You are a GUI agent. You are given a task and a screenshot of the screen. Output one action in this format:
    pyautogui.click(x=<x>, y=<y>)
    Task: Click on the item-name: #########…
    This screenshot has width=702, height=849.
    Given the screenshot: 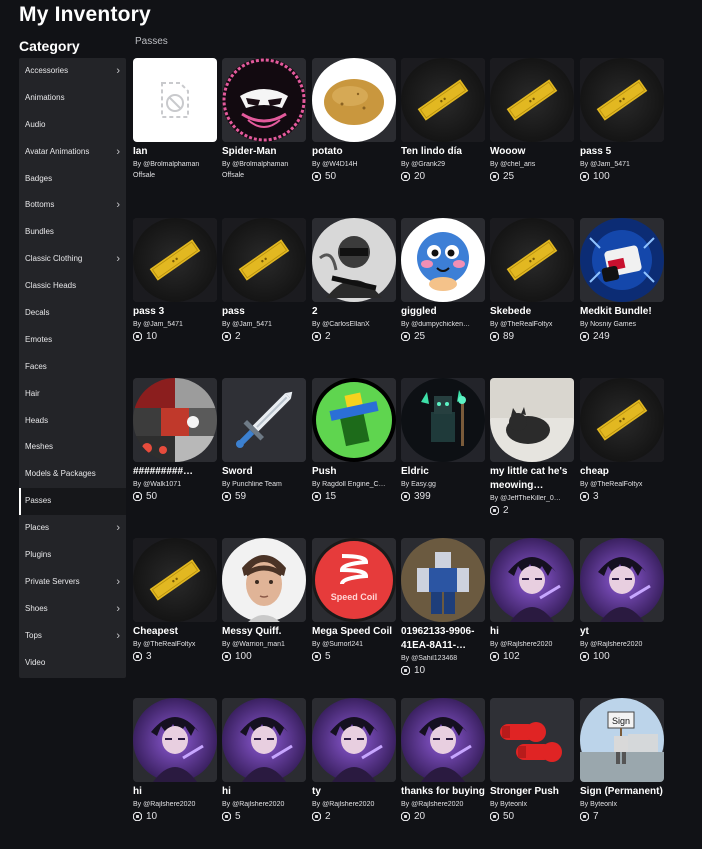 What is the action you would take?
    pyautogui.click(x=175, y=472)
    